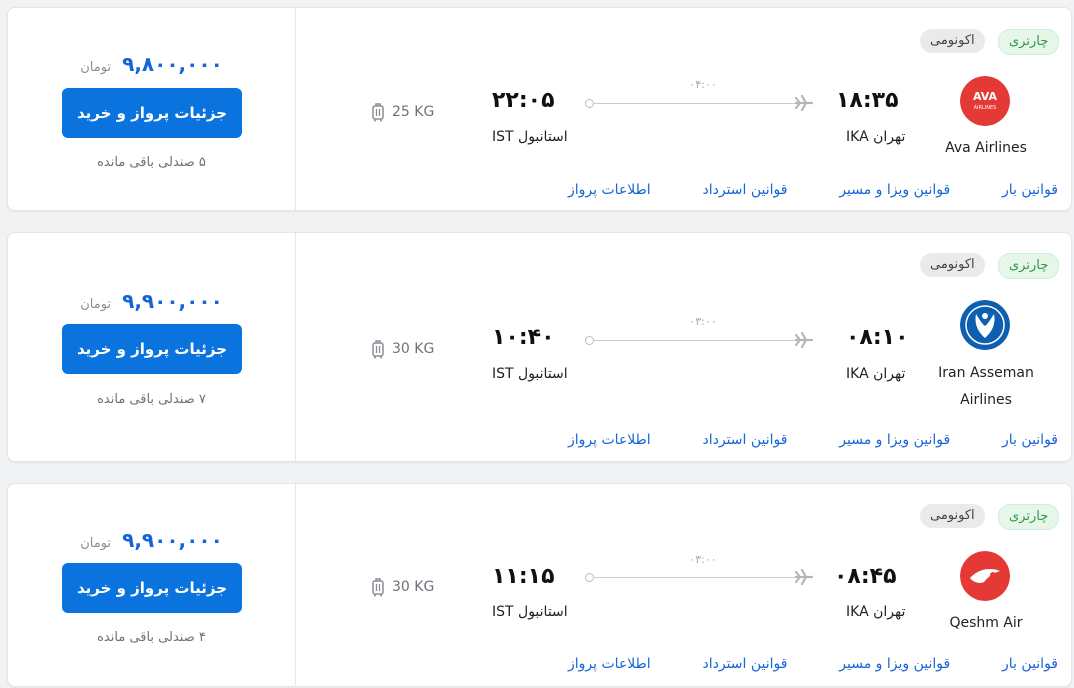  What do you see at coordinates (986, 623) in the screenshot?
I see `airline-name: Qeshm Air` at bounding box center [986, 623].